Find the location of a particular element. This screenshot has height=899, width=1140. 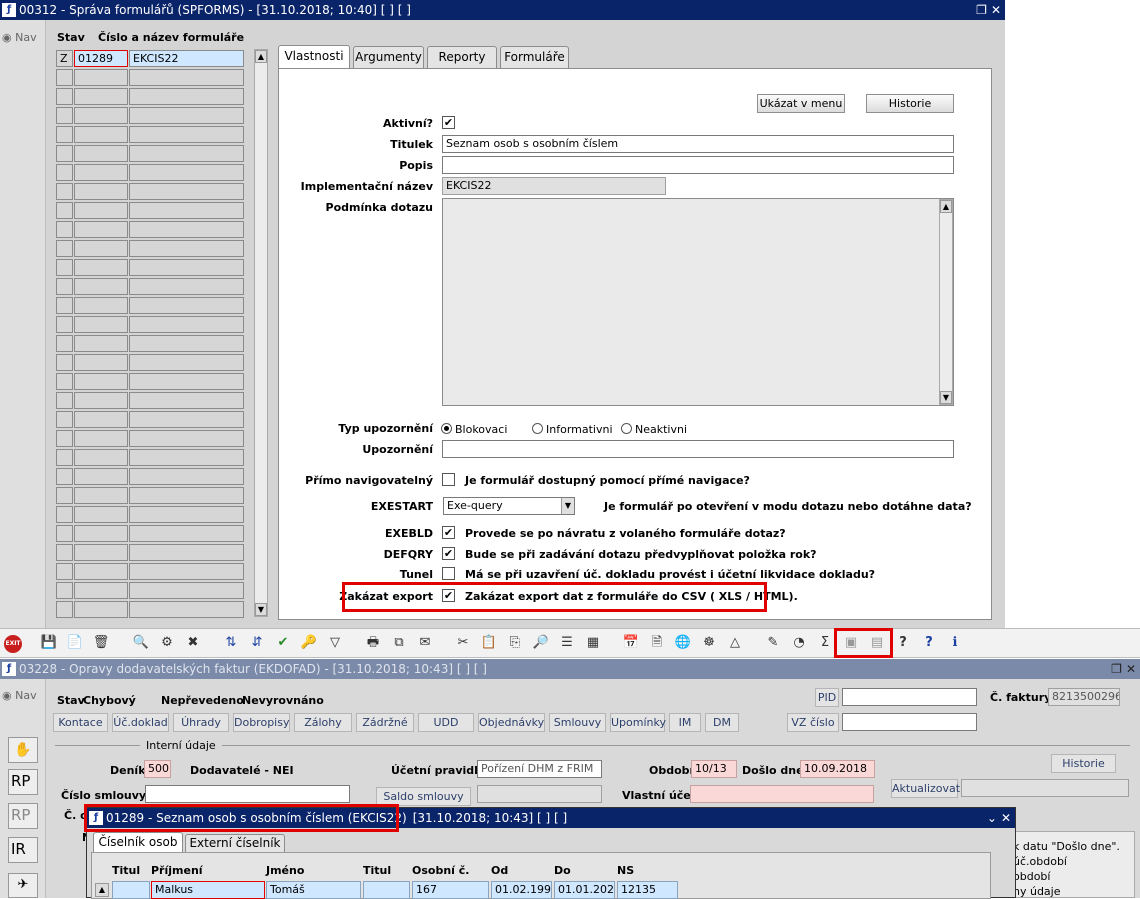

grid-icon: ▦ is located at coordinates (593, 643).